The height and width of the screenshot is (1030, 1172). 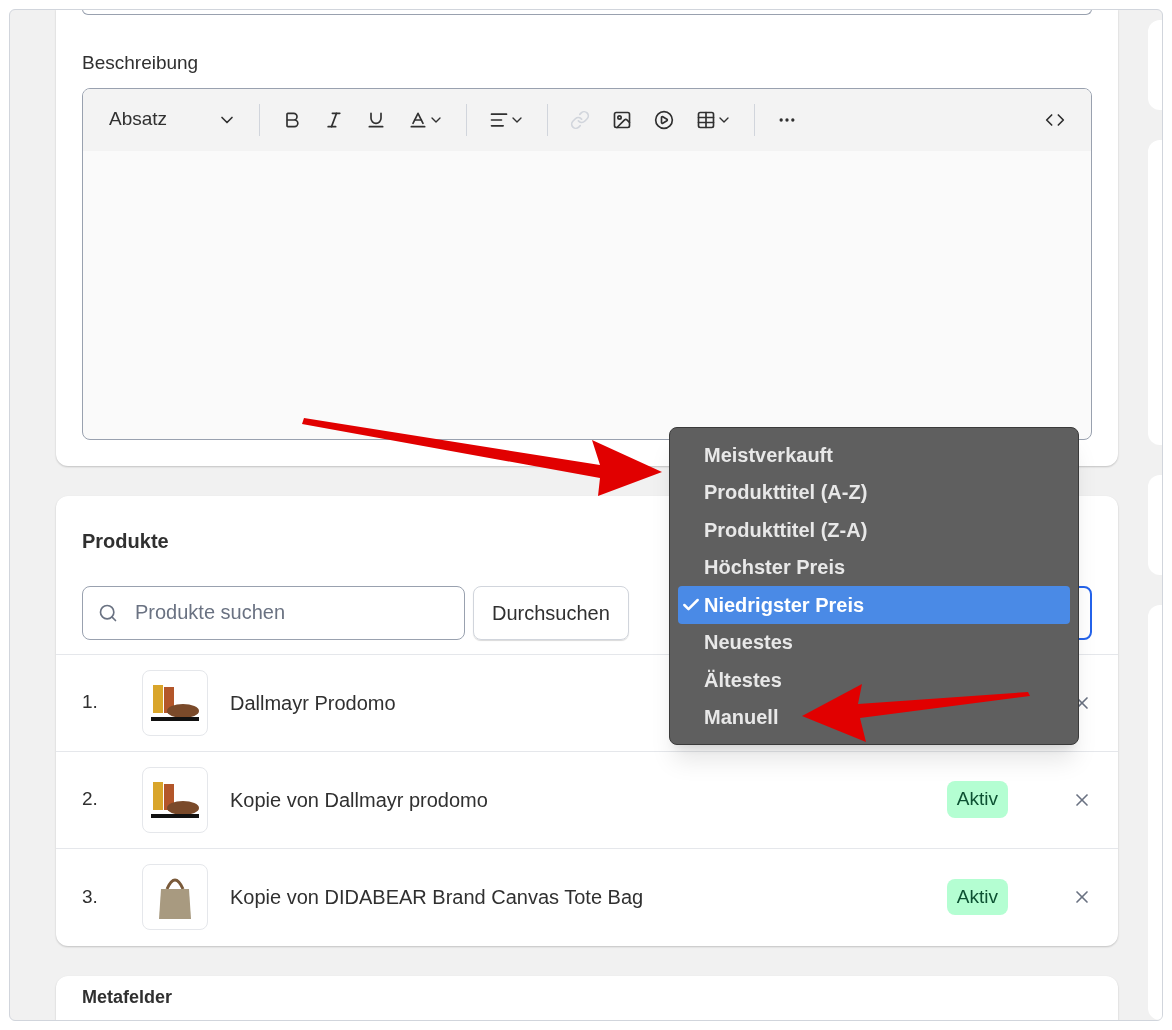 What do you see at coordinates (273, 612) in the screenshot?
I see `search-field: Produkte suchen` at bounding box center [273, 612].